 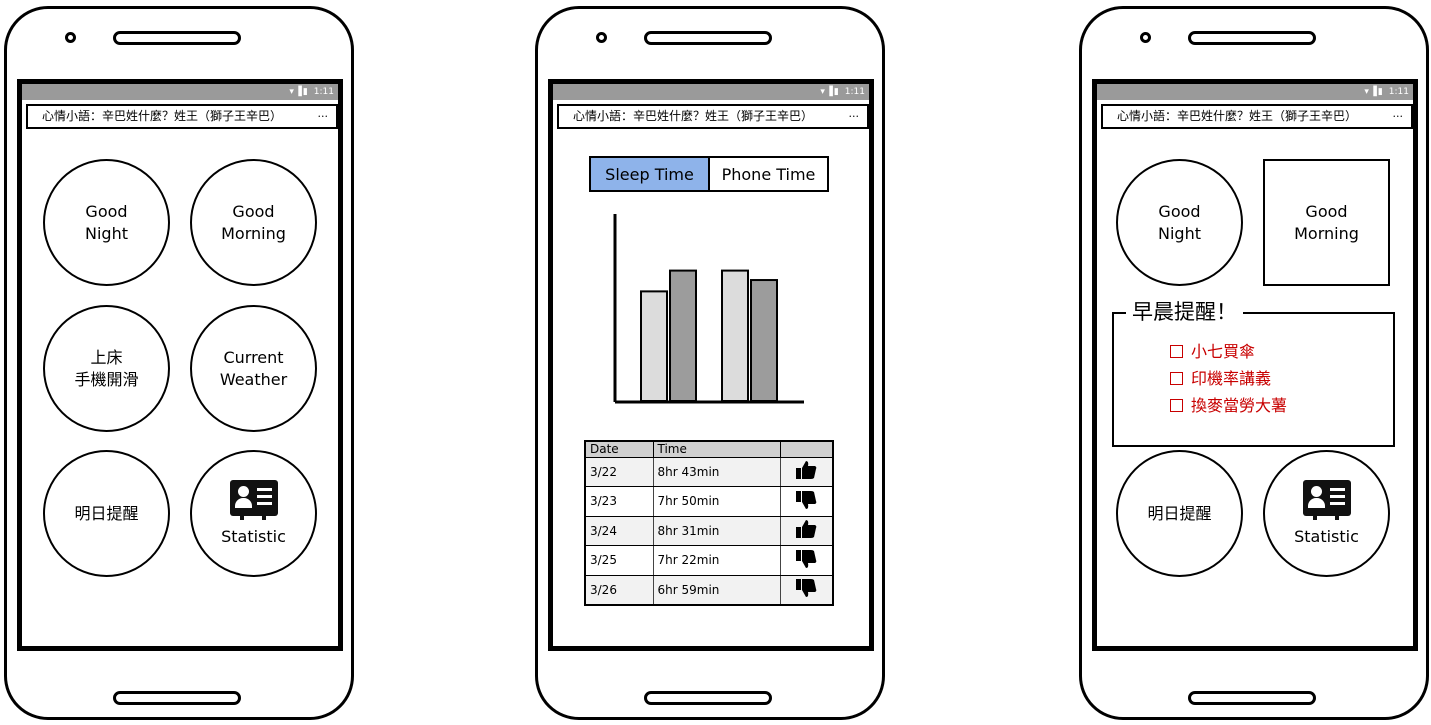 I want to click on morning-reminder-panel: 早晨提醒！ 小七買傘 印機率講義 換麥當勞大薯, so click(x=1253, y=371).